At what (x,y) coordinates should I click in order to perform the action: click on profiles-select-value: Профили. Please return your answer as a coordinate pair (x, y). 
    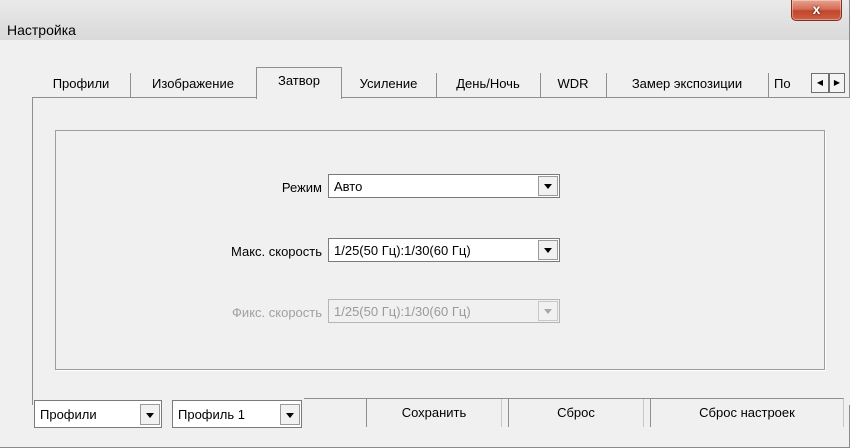
    Looking at the image, I should click on (68, 414).